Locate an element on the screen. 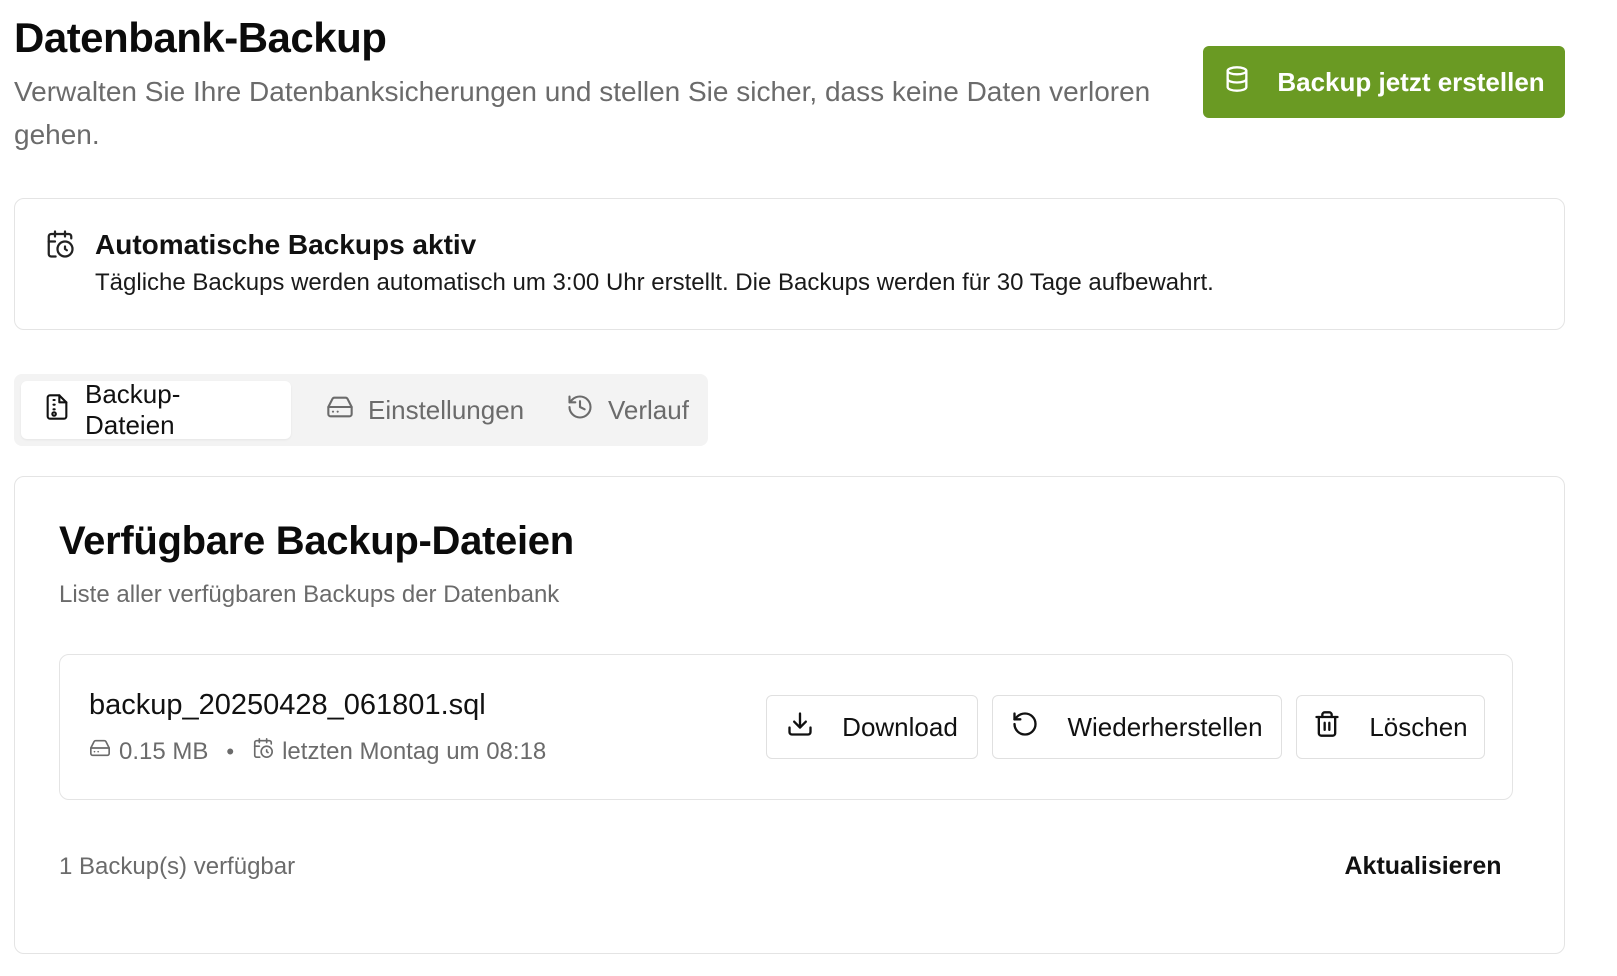  backup-file-meta: 0.15 MB • letzten Montag um 08:18 is located at coordinates (317, 751).